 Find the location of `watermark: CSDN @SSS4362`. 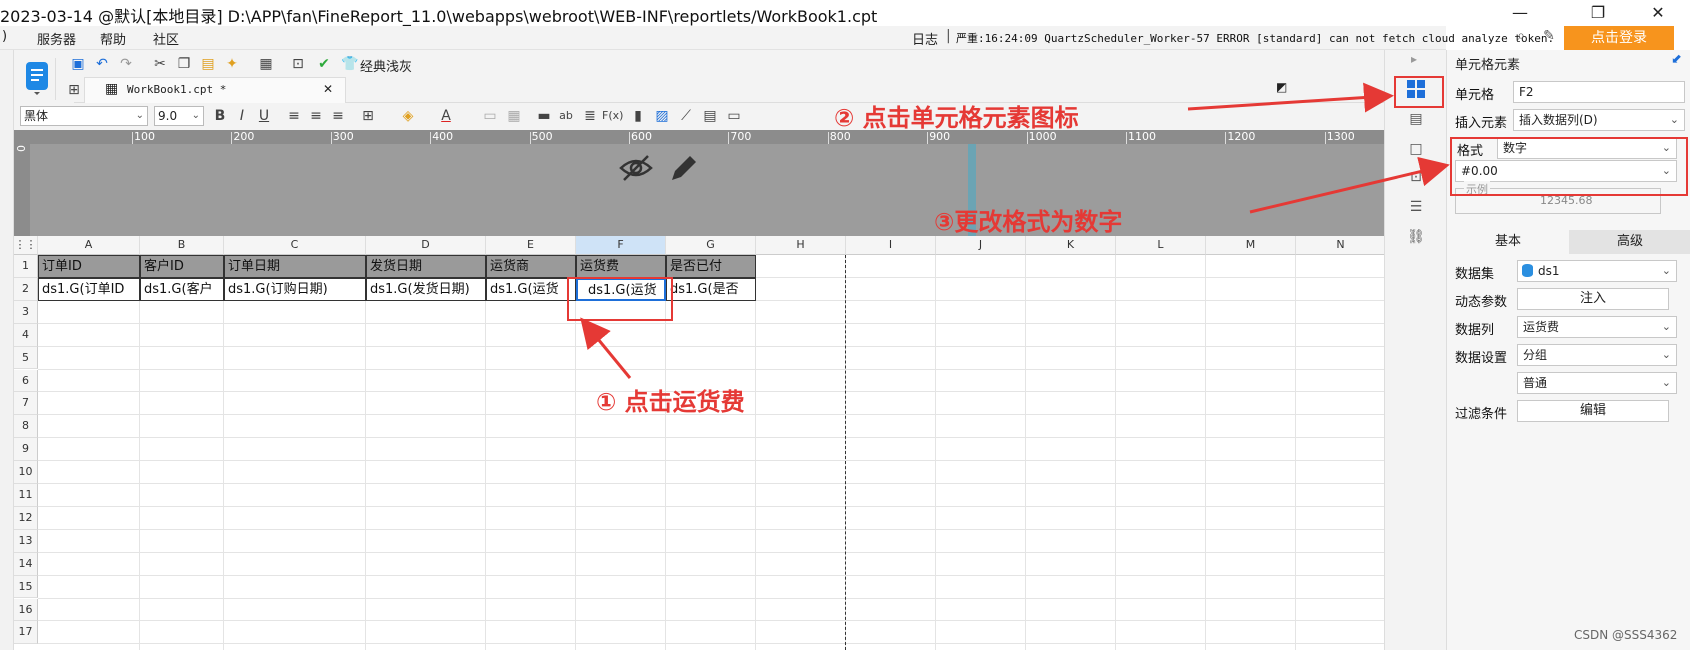

watermark: CSDN @SSS4362 is located at coordinates (1626, 635).